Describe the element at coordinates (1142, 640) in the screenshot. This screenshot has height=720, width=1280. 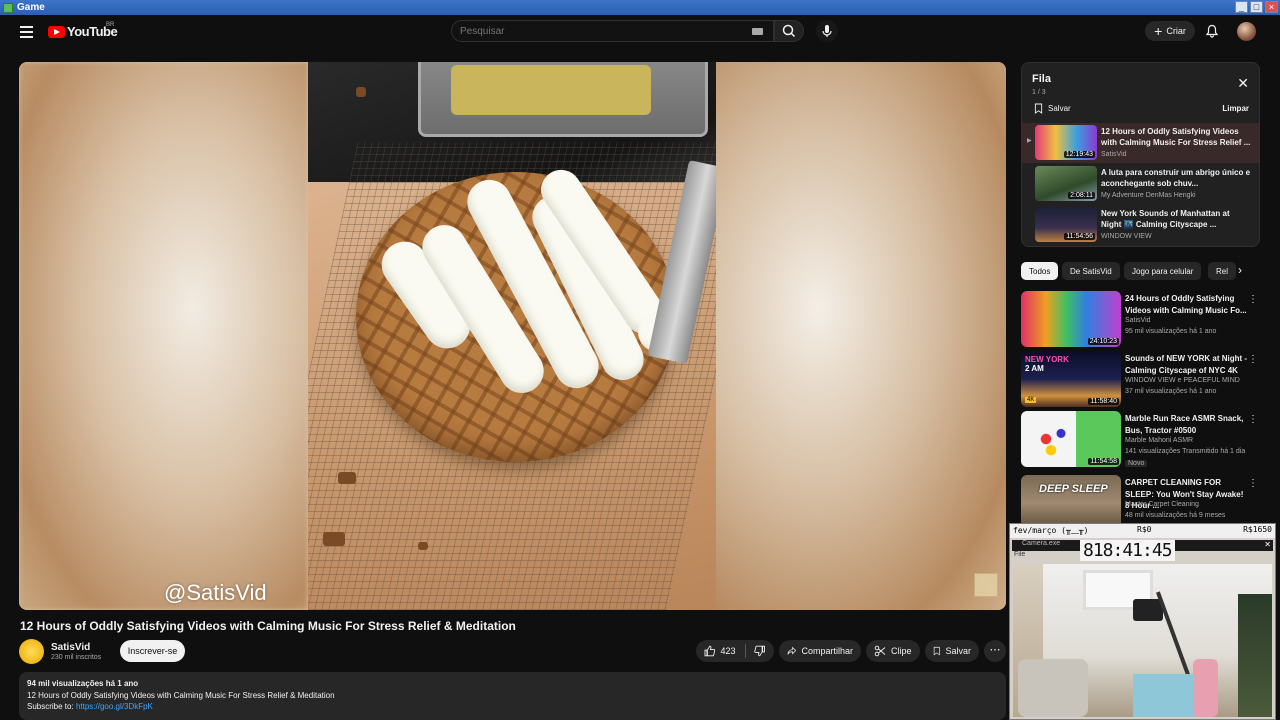
I see `webcam-feed` at that location.